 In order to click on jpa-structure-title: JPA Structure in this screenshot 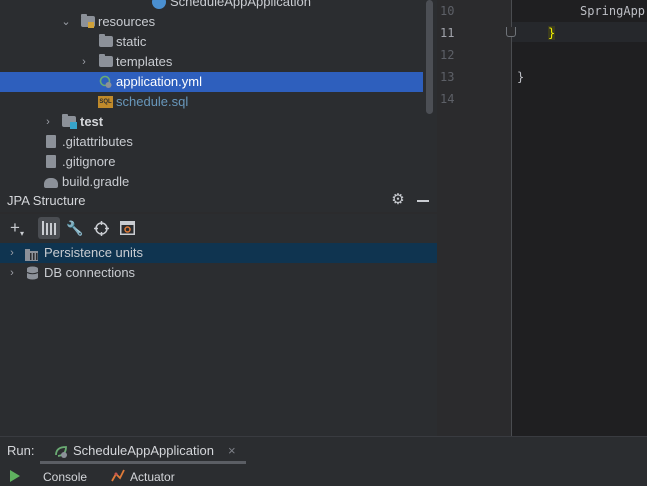, I will do `click(46, 200)`.